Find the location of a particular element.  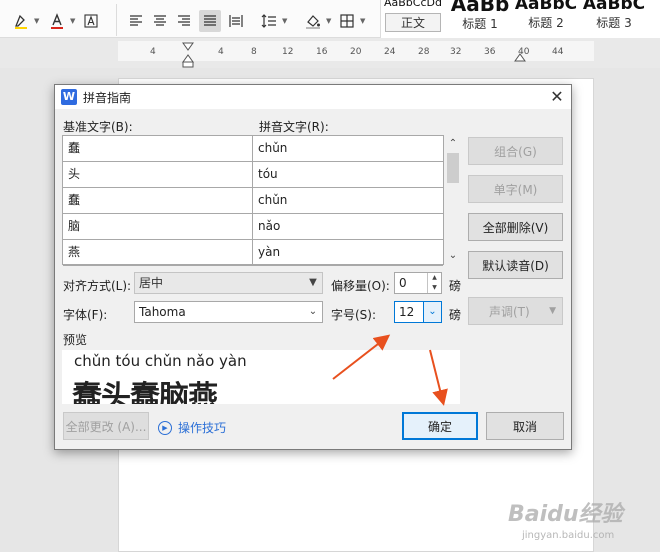

tips-label: 操作技巧 is located at coordinates (202, 428).